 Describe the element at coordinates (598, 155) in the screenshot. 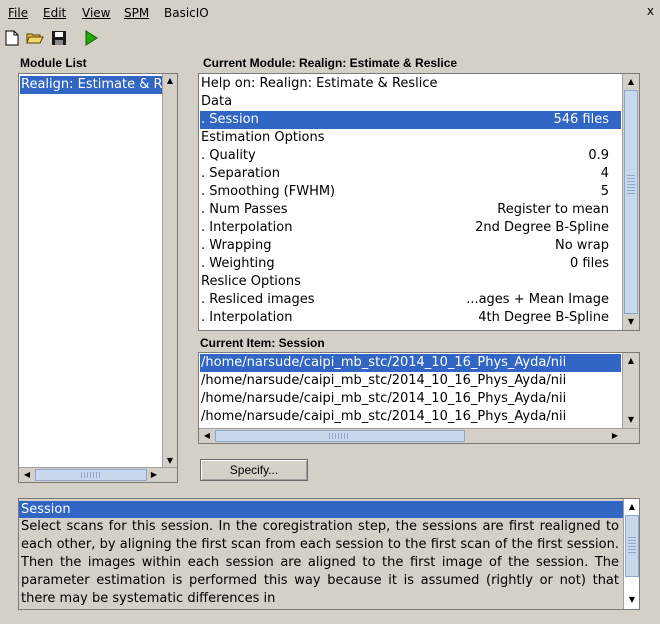

I see `option-value: 0.9` at that location.